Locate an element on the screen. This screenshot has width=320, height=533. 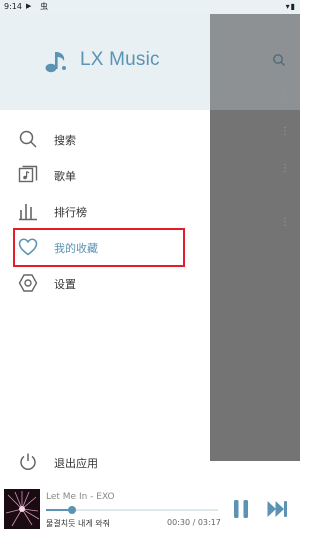
skip-next-icon is located at coordinates (277, 509).